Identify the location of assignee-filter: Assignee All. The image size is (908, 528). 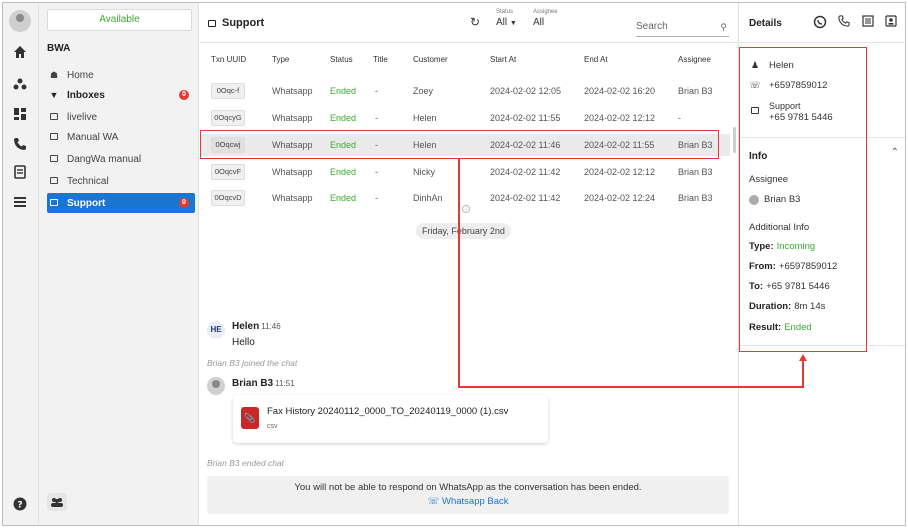
(578, 18).